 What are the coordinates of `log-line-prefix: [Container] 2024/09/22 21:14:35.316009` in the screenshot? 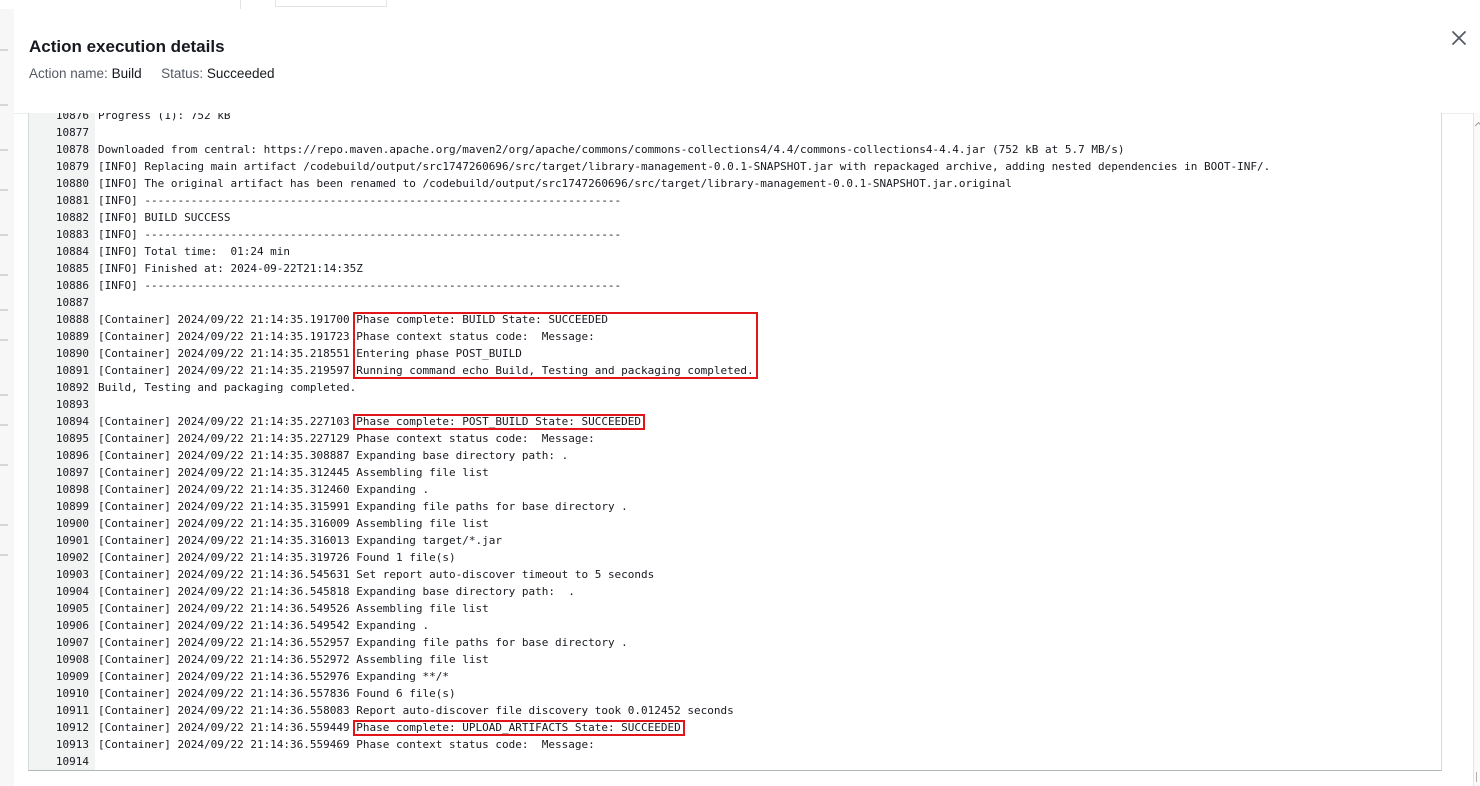 It's located at (227, 523).